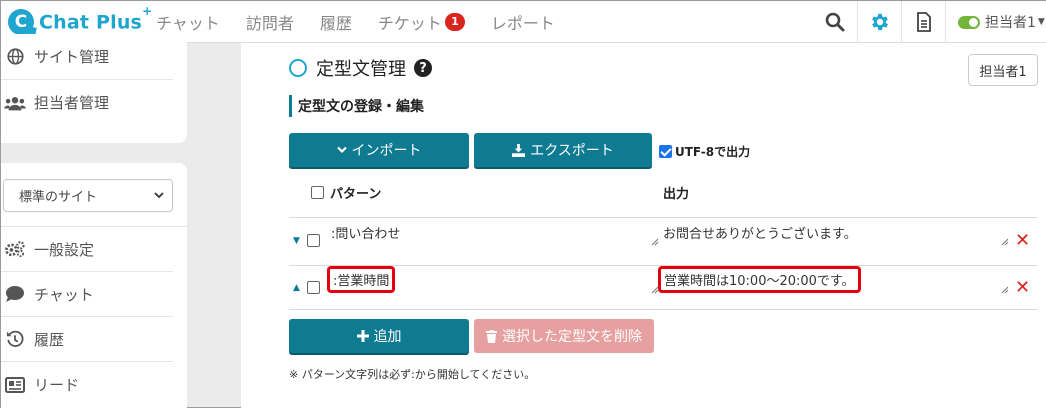 The width and height of the screenshot is (1046, 408). Describe the element at coordinates (300, 241) in the screenshot. I see `move-down-icon: ▼` at that location.